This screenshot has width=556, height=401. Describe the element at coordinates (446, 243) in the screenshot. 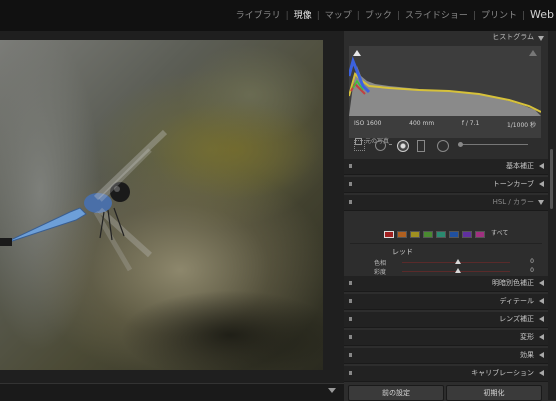

I see `divider` at that location.